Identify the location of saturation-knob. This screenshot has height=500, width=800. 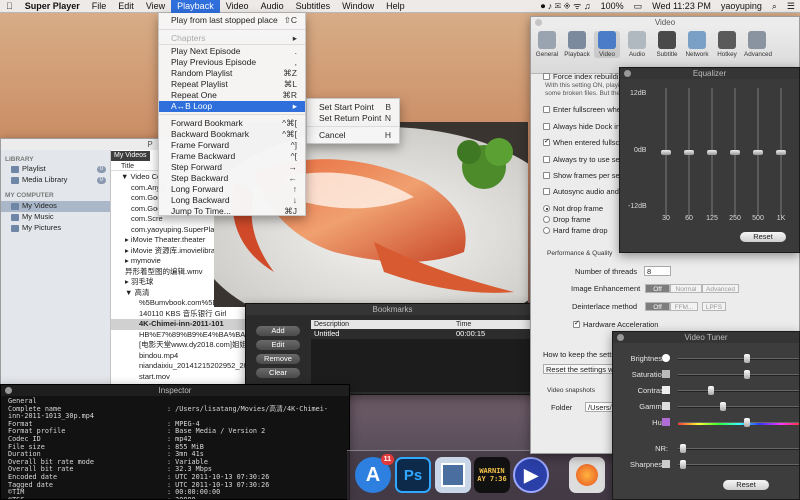
(747, 374).